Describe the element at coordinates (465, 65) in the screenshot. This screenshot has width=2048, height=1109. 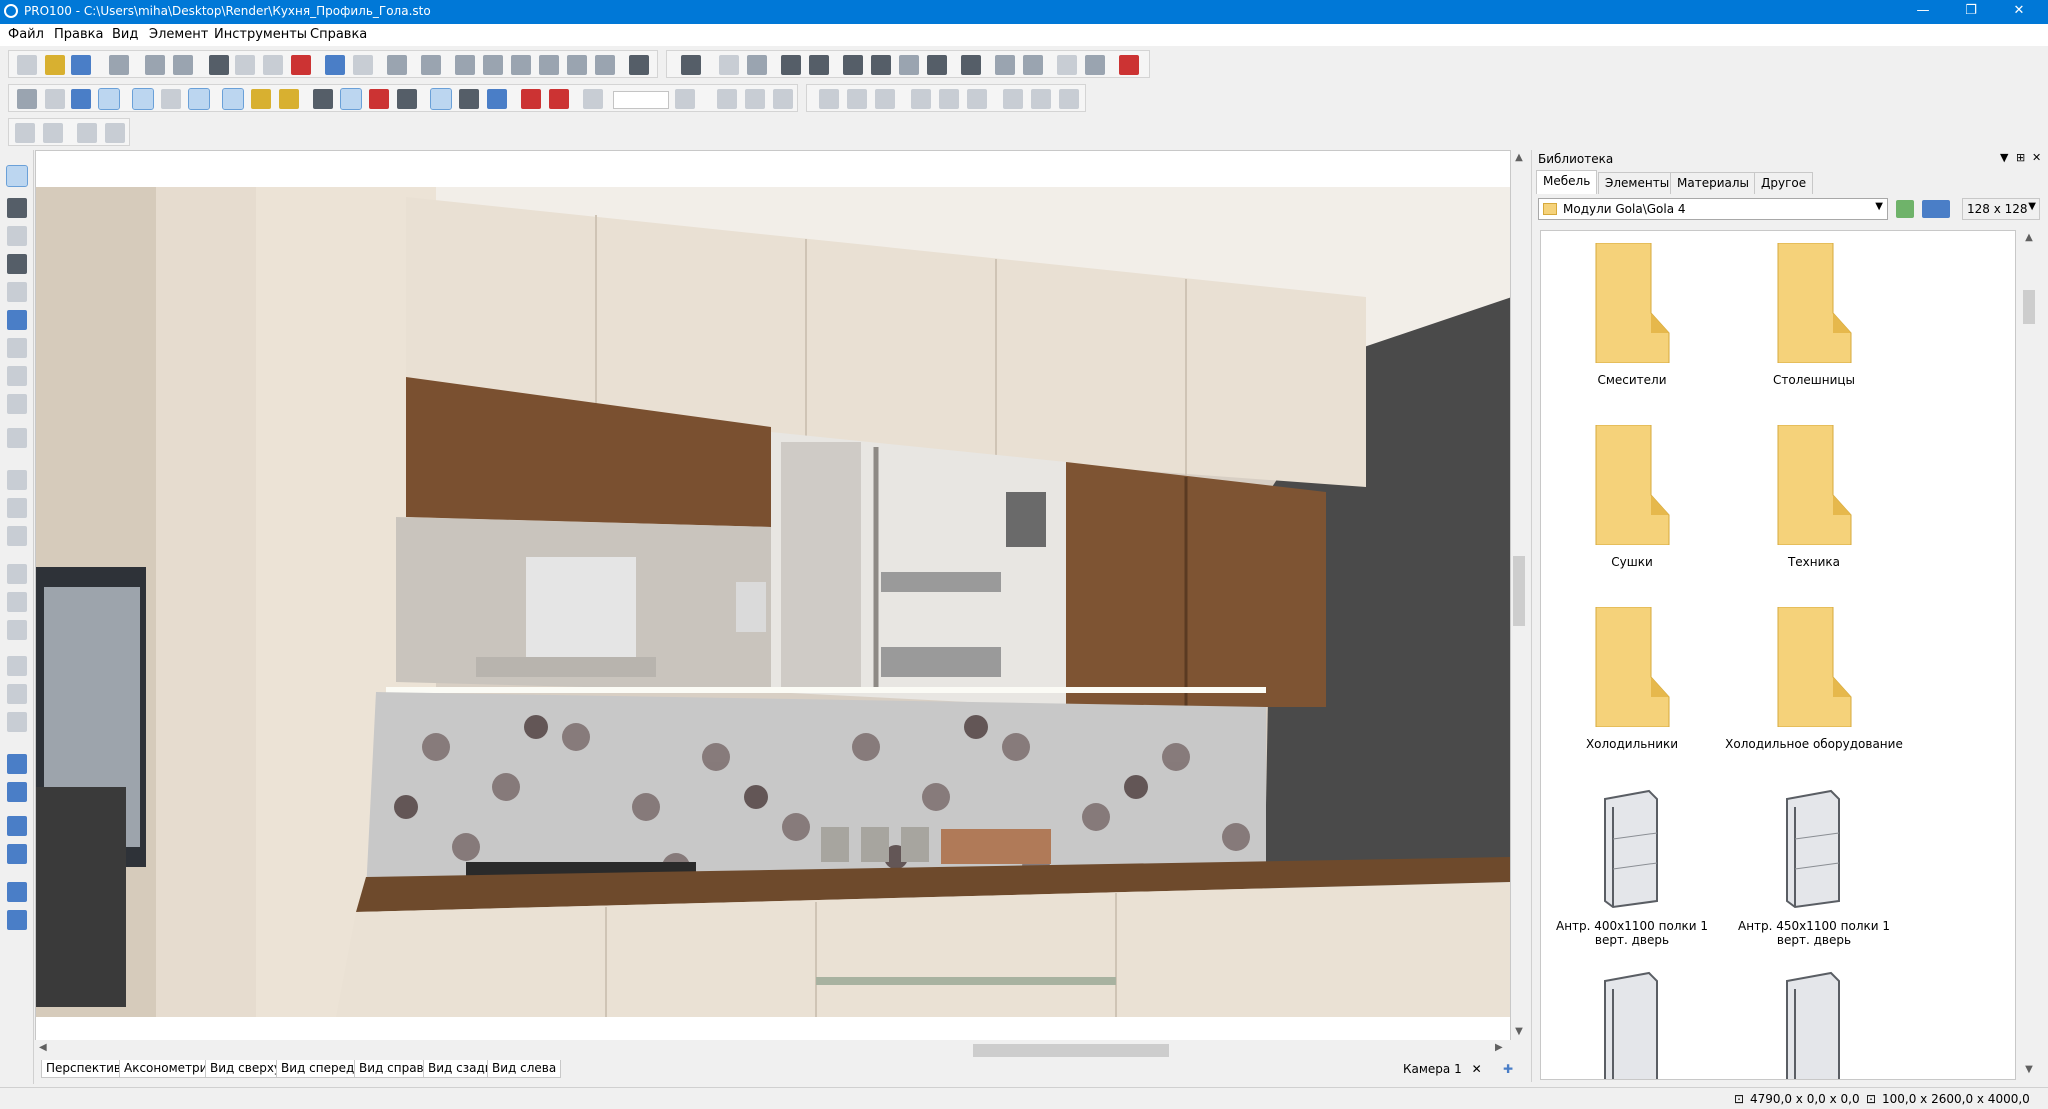
I see `list-icon` at that location.